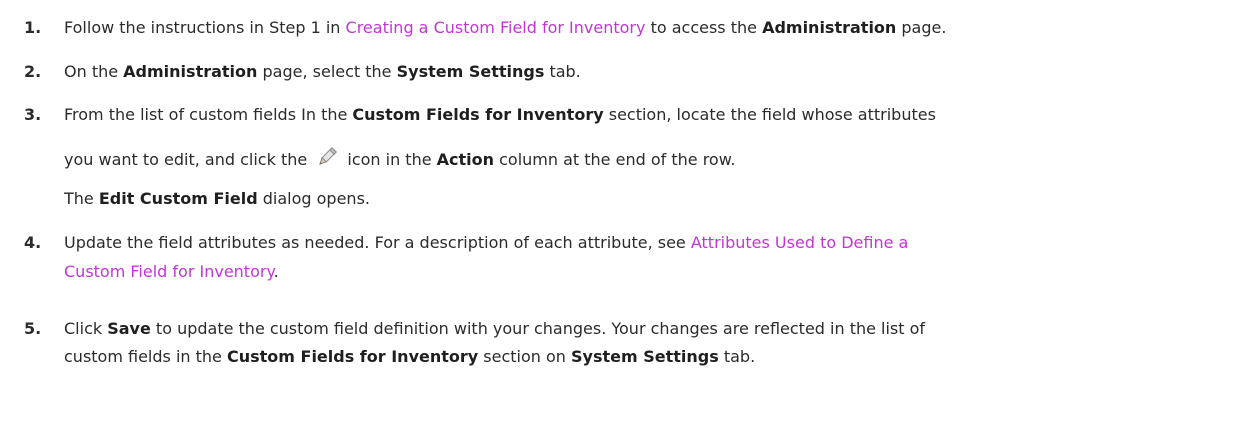 The image size is (1238, 421). What do you see at coordinates (169, 271) in the screenshot?
I see `link-attributes-custom-field-cont: Custom Field for Inventory` at bounding box center [169, 271].